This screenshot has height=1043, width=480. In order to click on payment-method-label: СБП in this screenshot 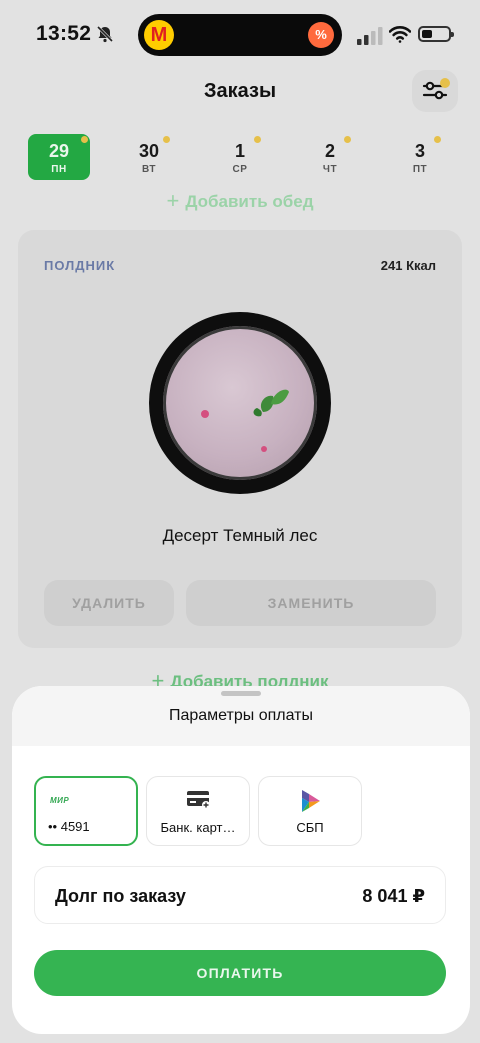, I will do `click(310, 827)`.